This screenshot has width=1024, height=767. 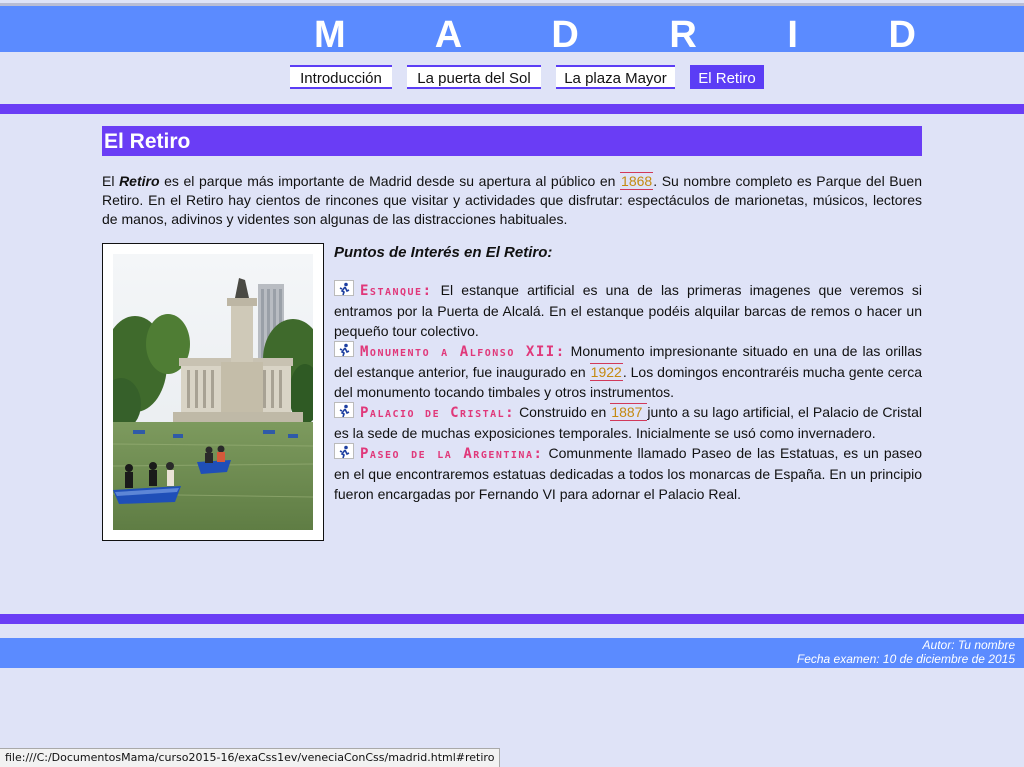 I want to click on footer-date: Fecha examen: 10 de diciembre de 2015, so click(x=905, y=659).